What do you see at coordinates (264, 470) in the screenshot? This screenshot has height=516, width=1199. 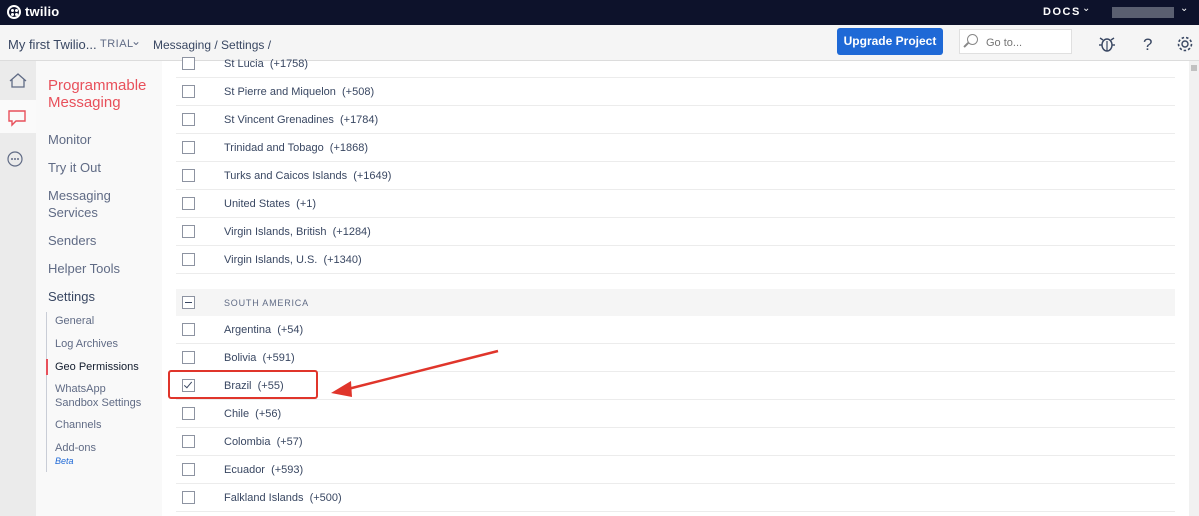 I see `country-label: Ecuador (+593)` at bounding box center [264, 470].